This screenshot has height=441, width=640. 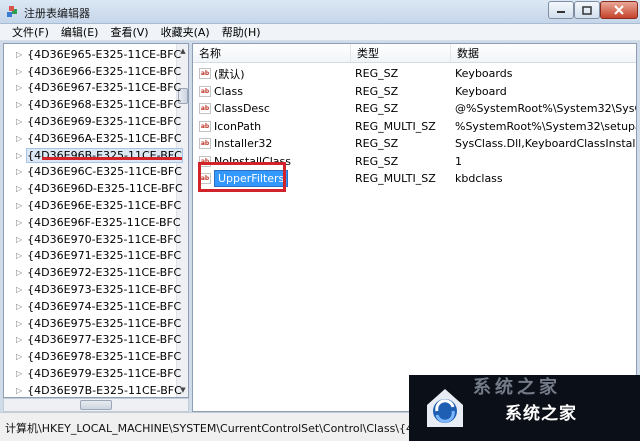 I want to click on tree-item-label: {4D36E974-E325-11CE-BFC, so click(x=104, y=306).